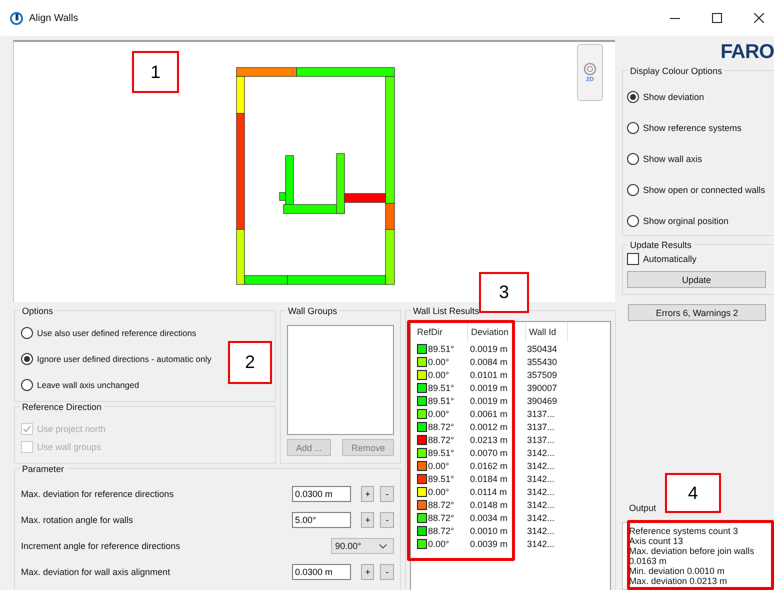  I want to click on table-cell-text: 0.0101 m, so click(489, 375).